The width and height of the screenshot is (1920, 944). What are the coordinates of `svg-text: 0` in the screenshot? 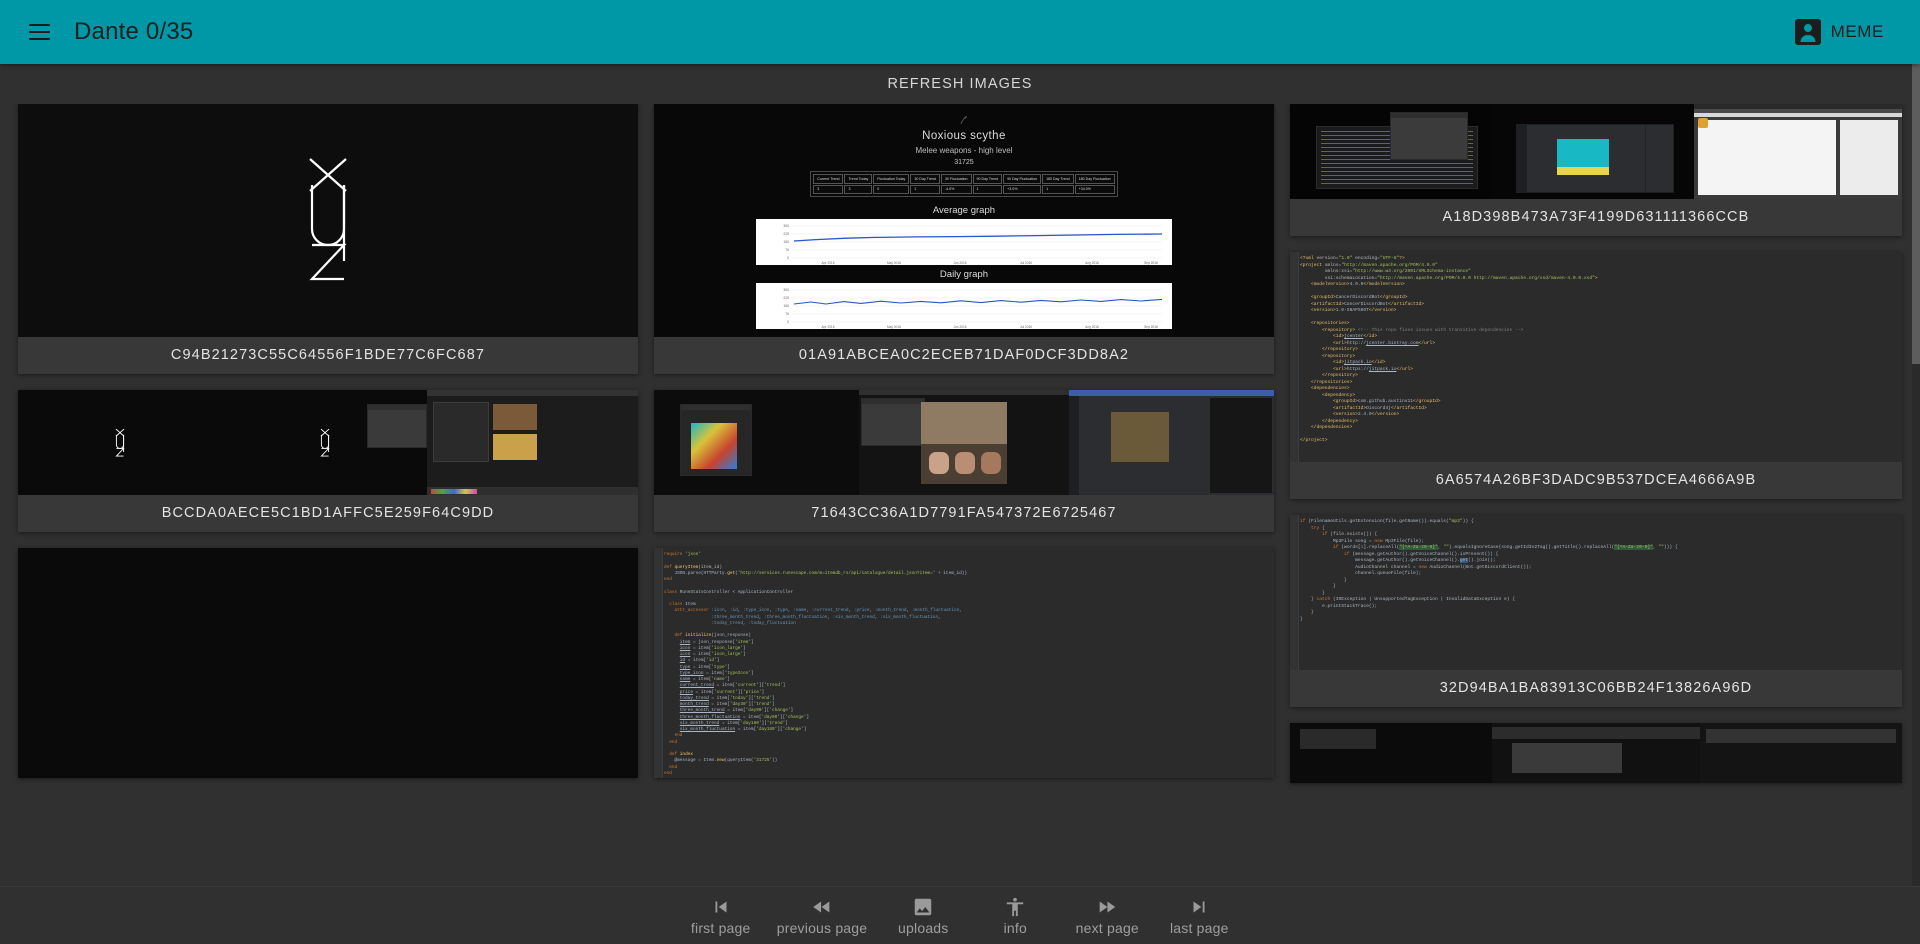 It's located at (788, 258).